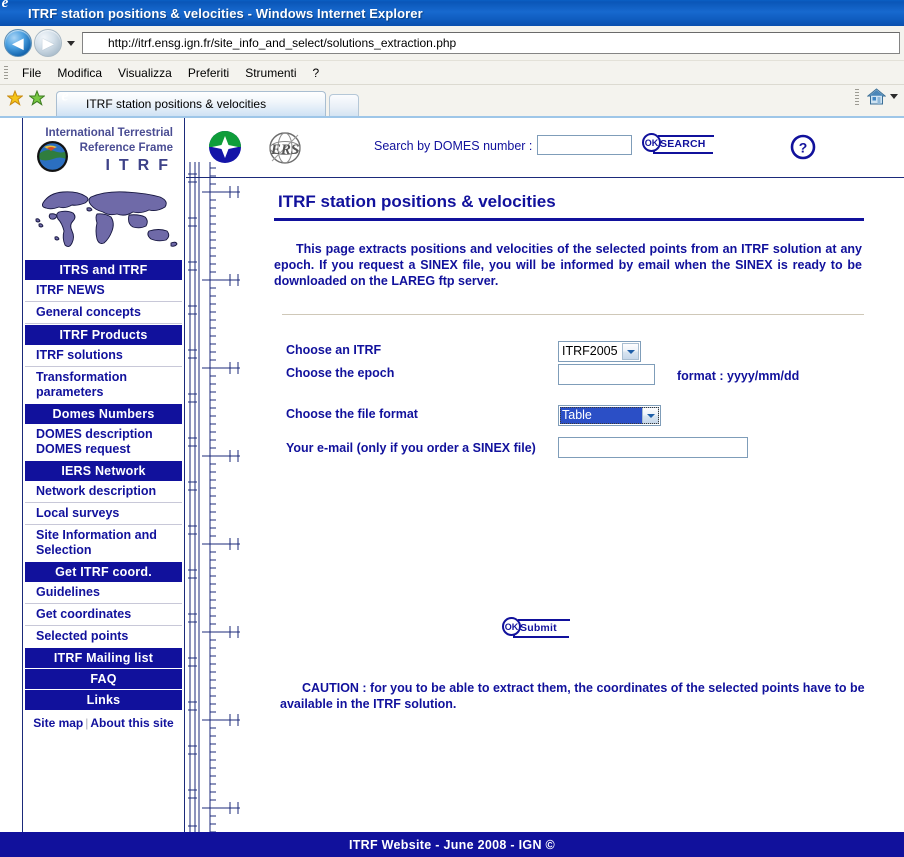 This screenshot has width=904, height=857. I want to click on sidebar-footer-links: Site map | About this site, so click(103, 723).